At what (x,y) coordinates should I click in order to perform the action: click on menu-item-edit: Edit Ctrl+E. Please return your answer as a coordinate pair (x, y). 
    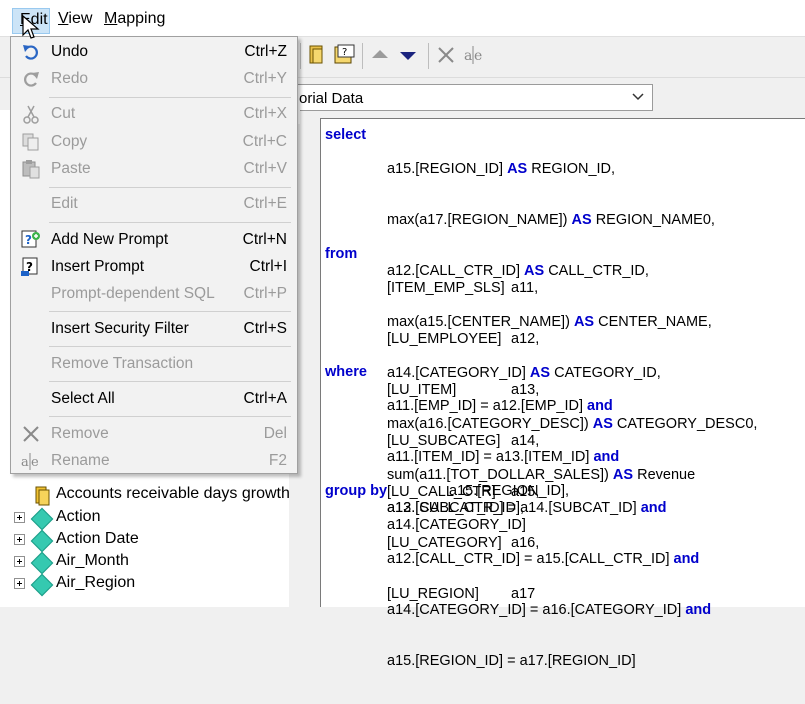
    Looking at the image, I should click on (154, 204).